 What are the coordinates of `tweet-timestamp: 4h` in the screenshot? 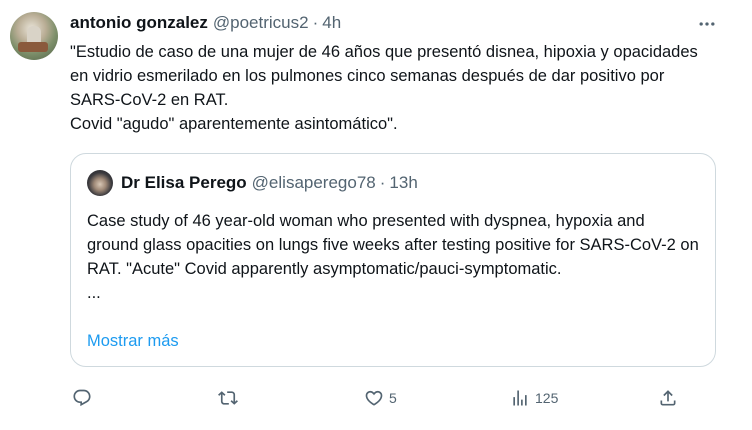 It's located at (331, 23).